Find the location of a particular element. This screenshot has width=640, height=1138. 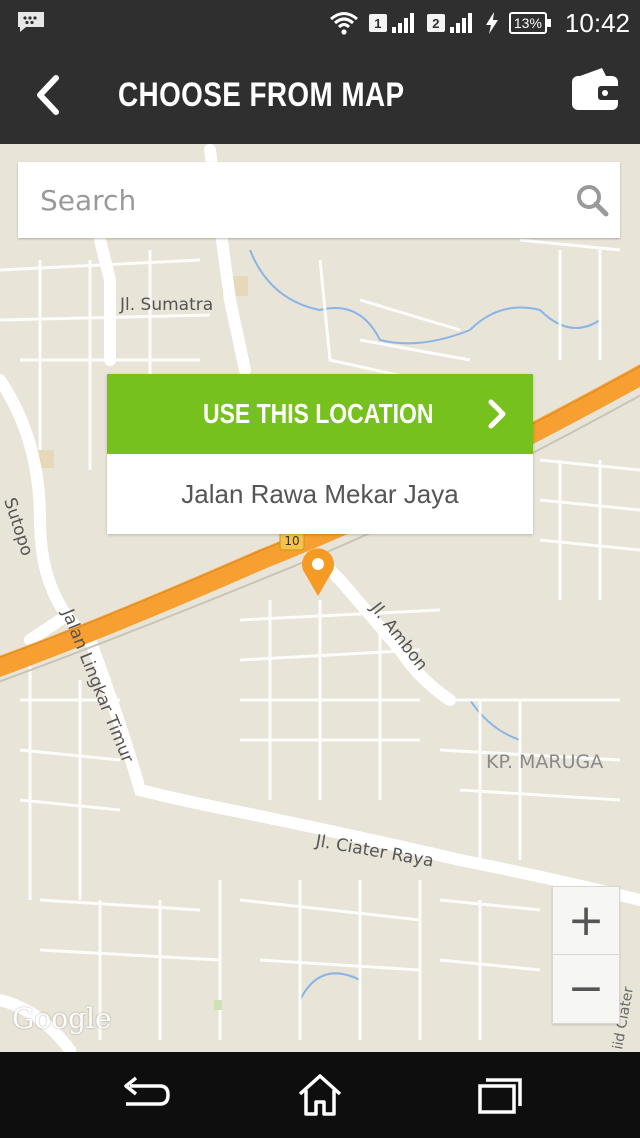

toll-shield-label: 10 is located at coordinates (291, 541).